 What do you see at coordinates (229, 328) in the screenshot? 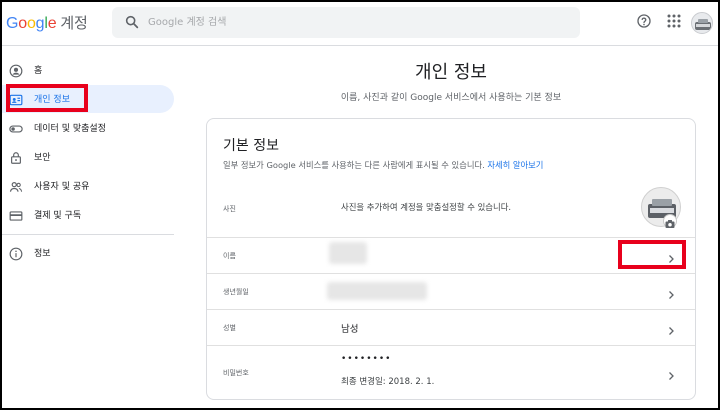
I see `row-label: 성별` at bounding box center [229, 328].